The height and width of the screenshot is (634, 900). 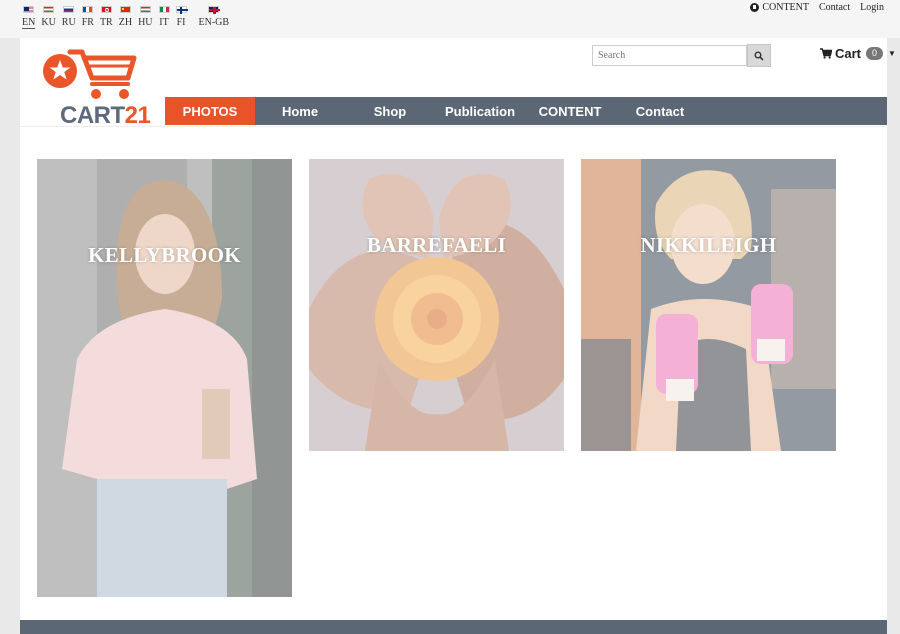 What do you see at coordinates (181, 16) in the screenshot?
I see `lang-fi: FI` at bounding box center [181, 16].